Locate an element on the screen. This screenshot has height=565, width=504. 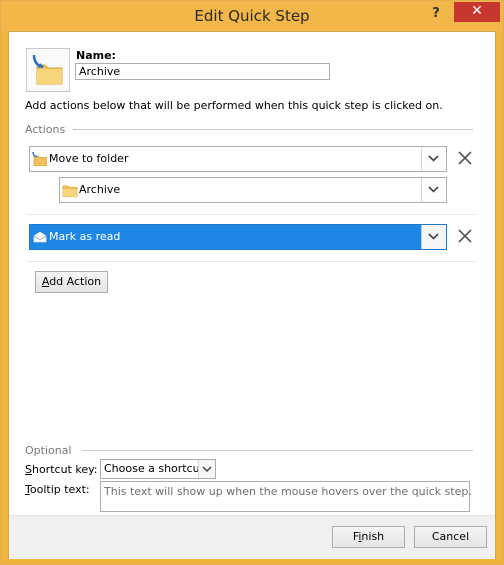
add-action-button: Add Action is located at coordinates (71, 282).